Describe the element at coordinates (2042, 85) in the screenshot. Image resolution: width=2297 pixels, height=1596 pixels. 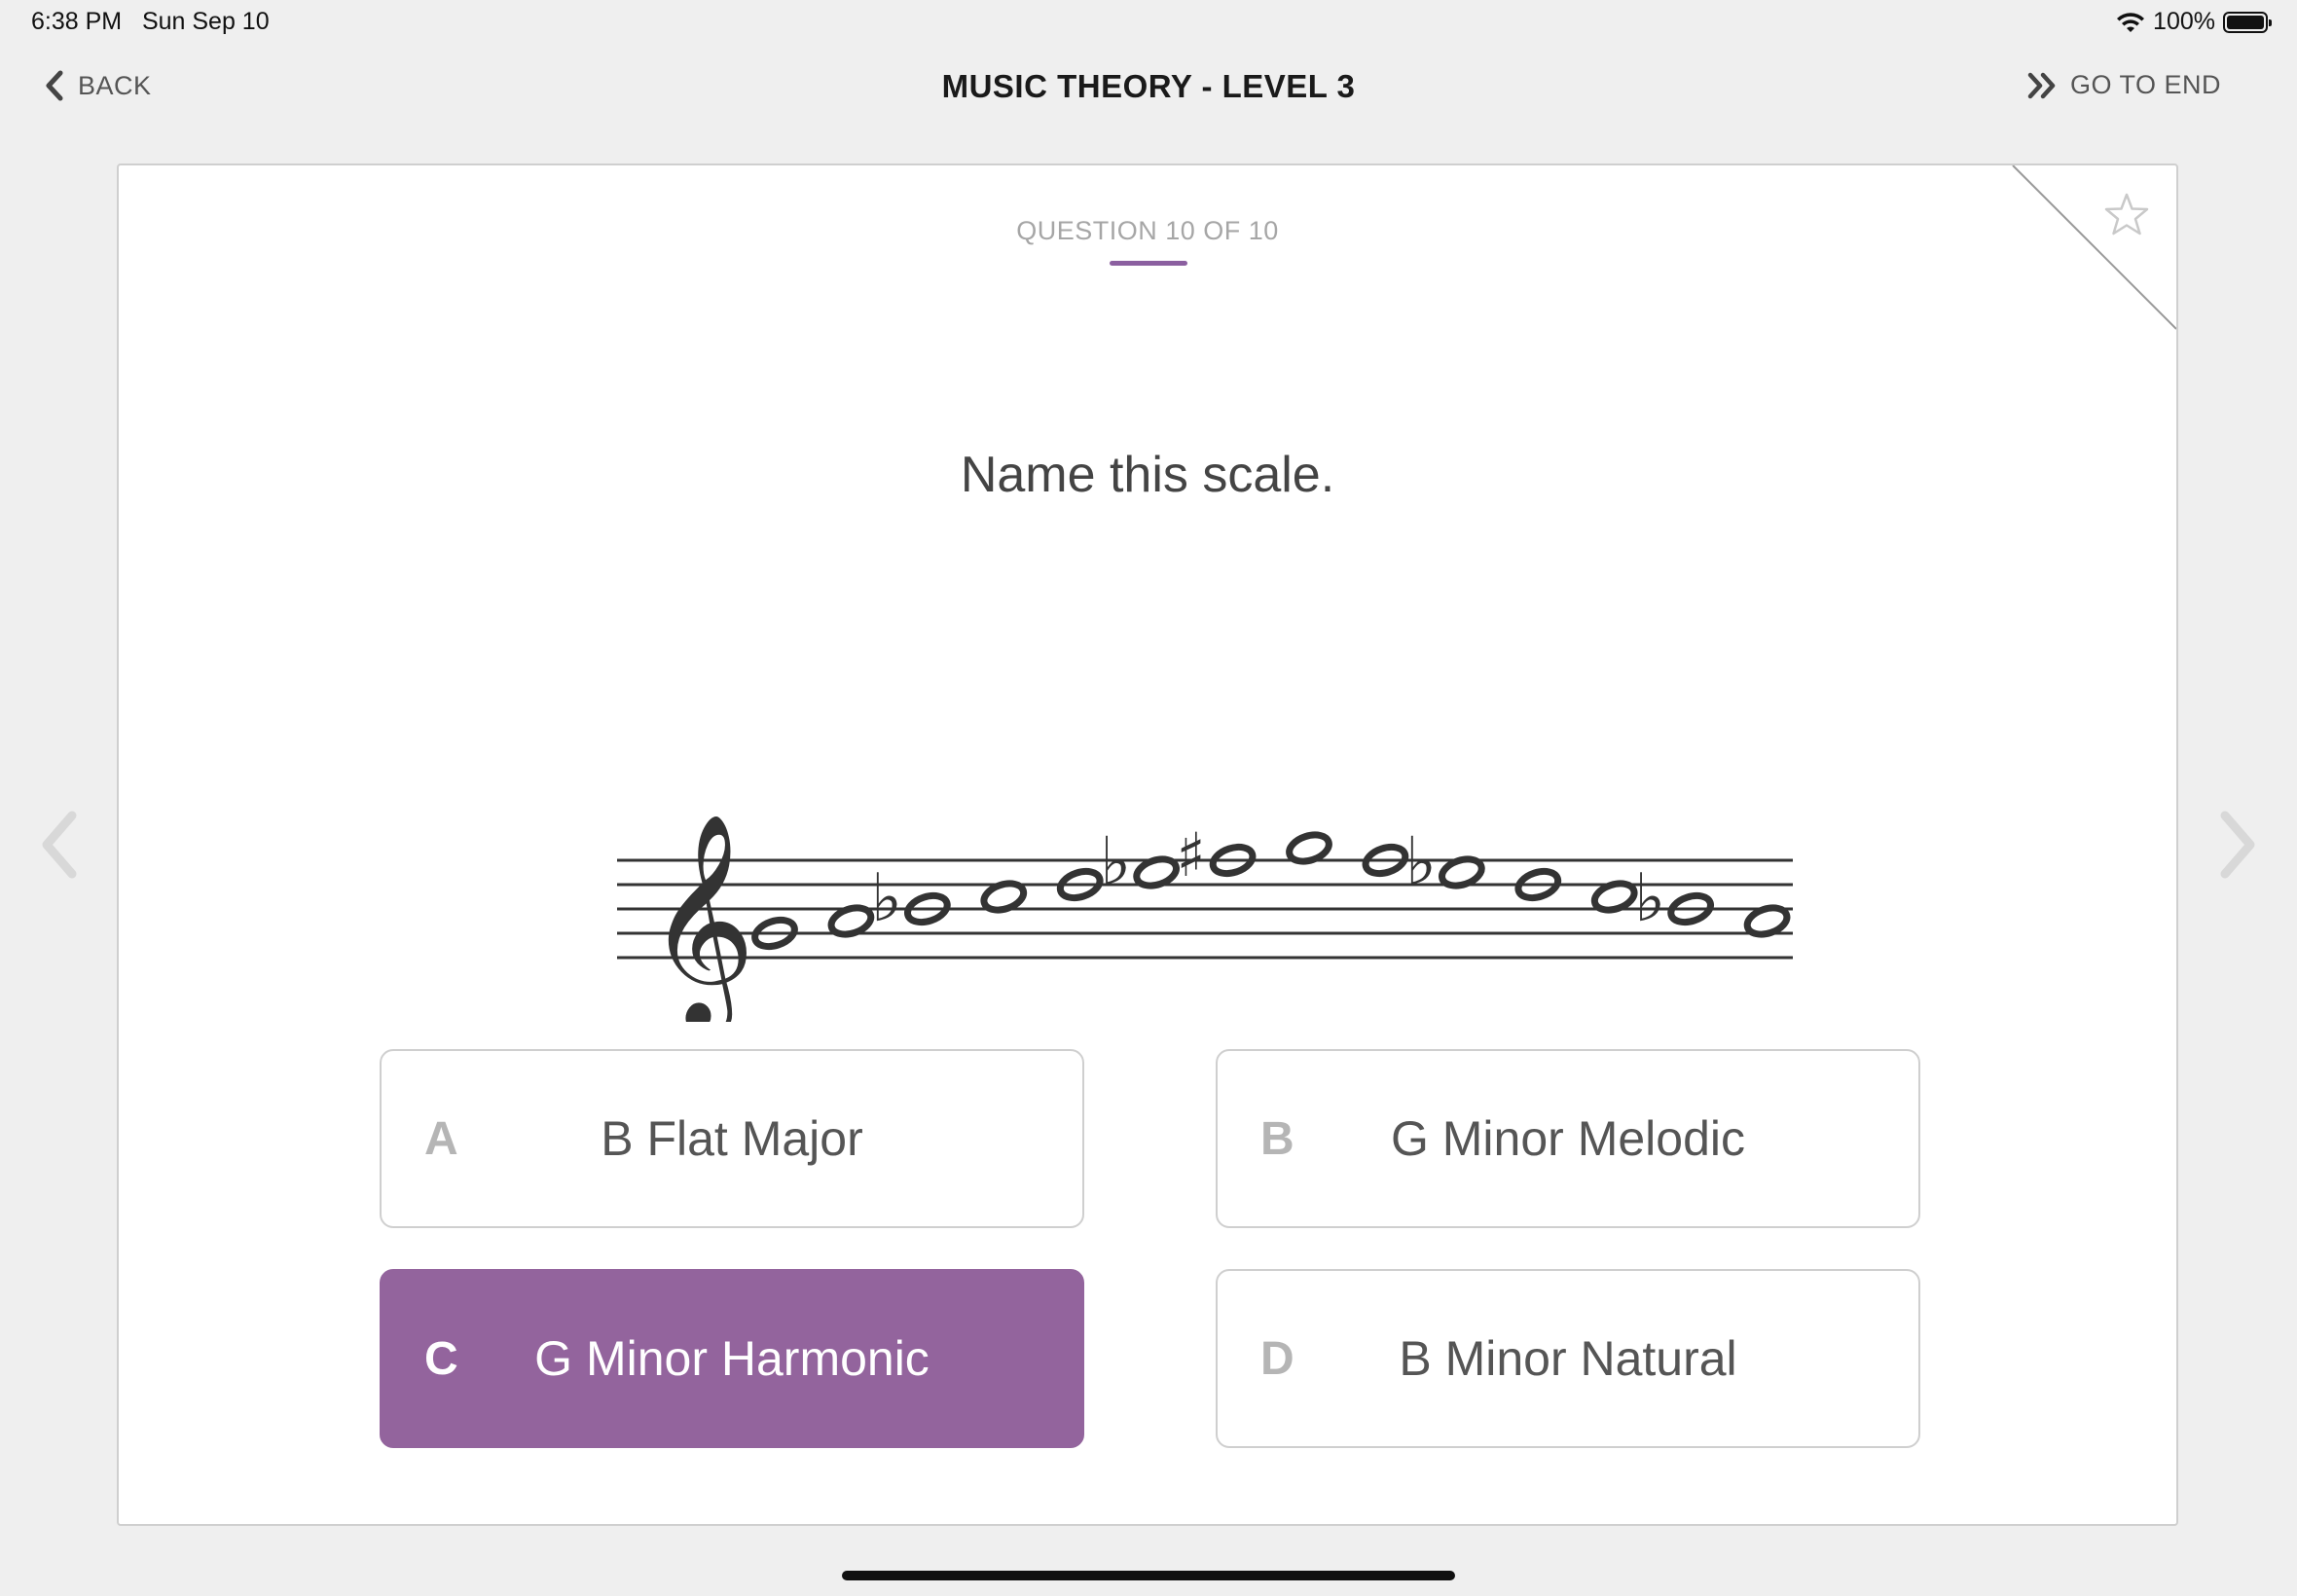
I see `go-to-end-icon` at that location.